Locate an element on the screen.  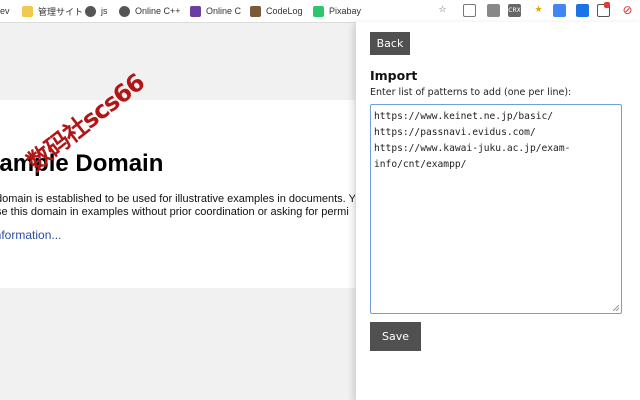
red-box-icon is located at coordinates (607, 5).